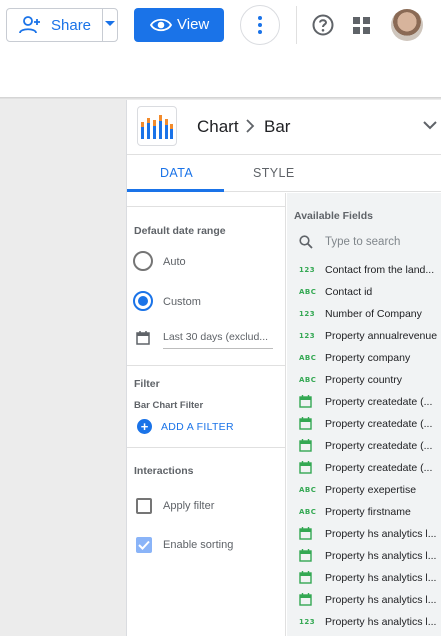 This screenshot has width=441, height=636. I want to click on field-item: 123 Number of Company, so click(364, 315).